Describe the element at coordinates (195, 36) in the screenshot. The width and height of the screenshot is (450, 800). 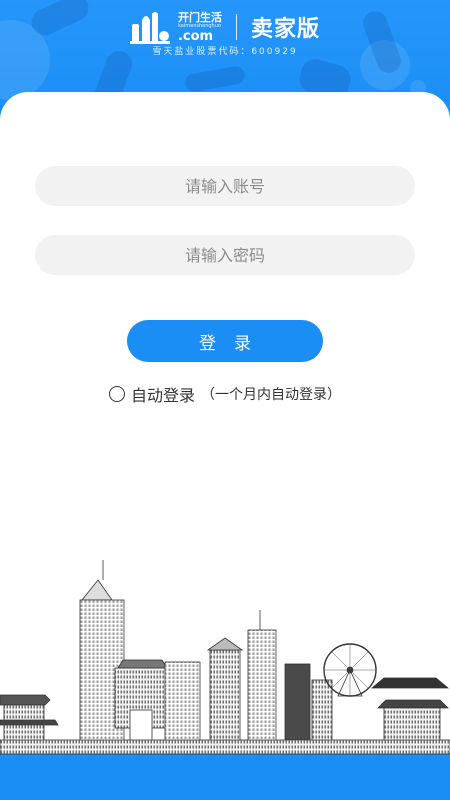
I see `logo-com-text: .com` at that location.